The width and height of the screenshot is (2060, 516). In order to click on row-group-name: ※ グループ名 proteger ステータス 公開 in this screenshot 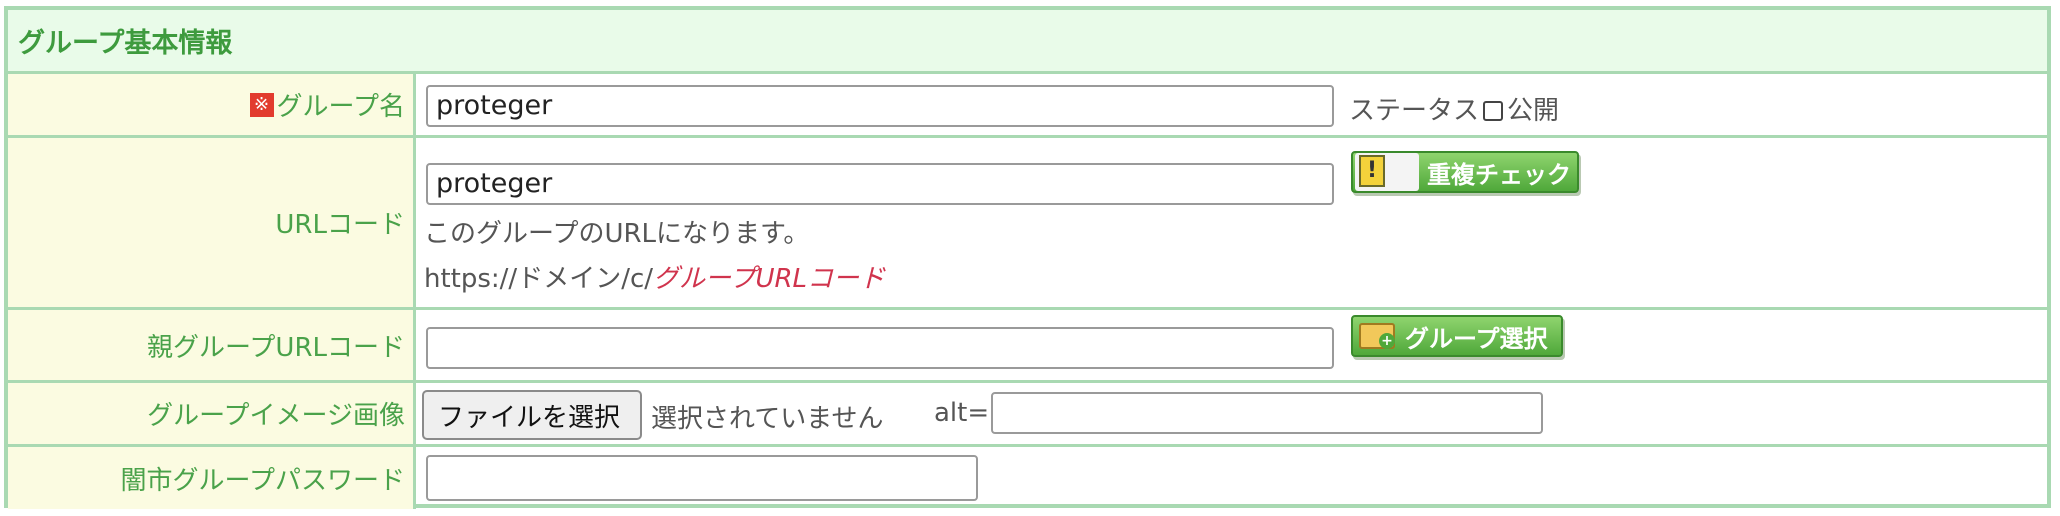, I will do `click(1027, 106)`.